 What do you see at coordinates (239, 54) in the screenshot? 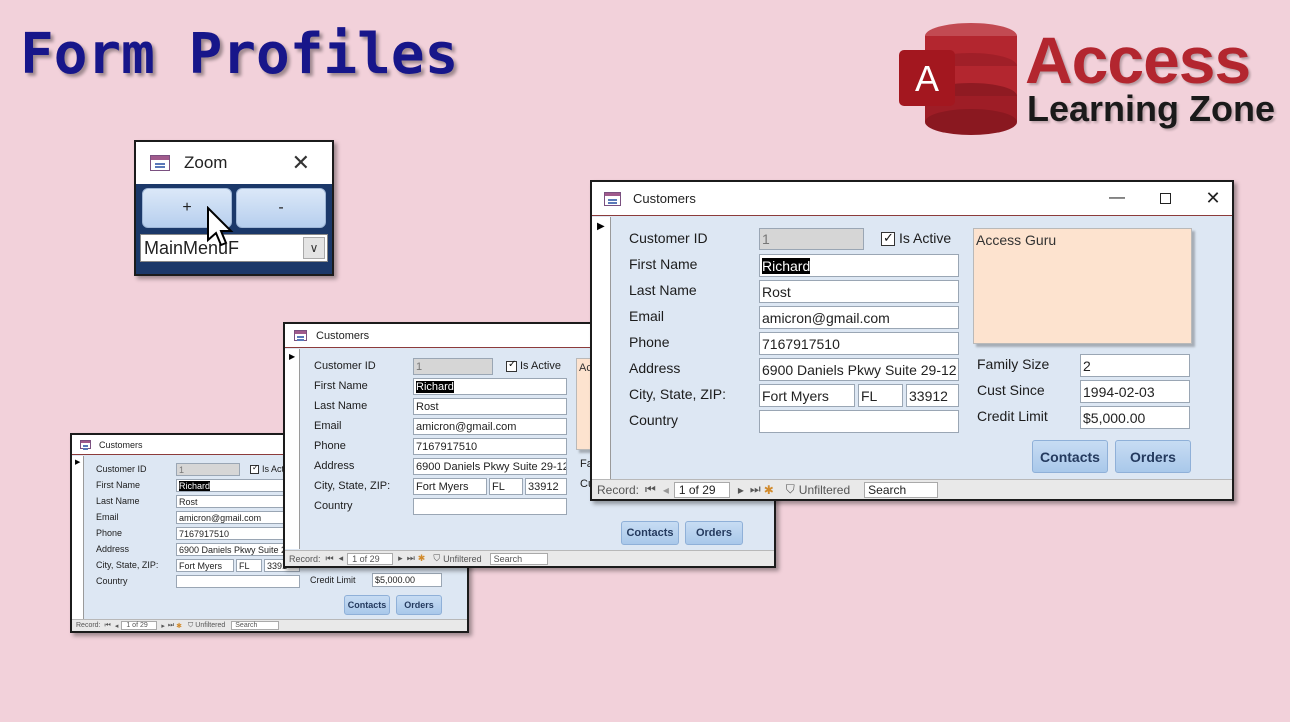
I see `page-title: Form Profiles` at bounding box center [239, 54].